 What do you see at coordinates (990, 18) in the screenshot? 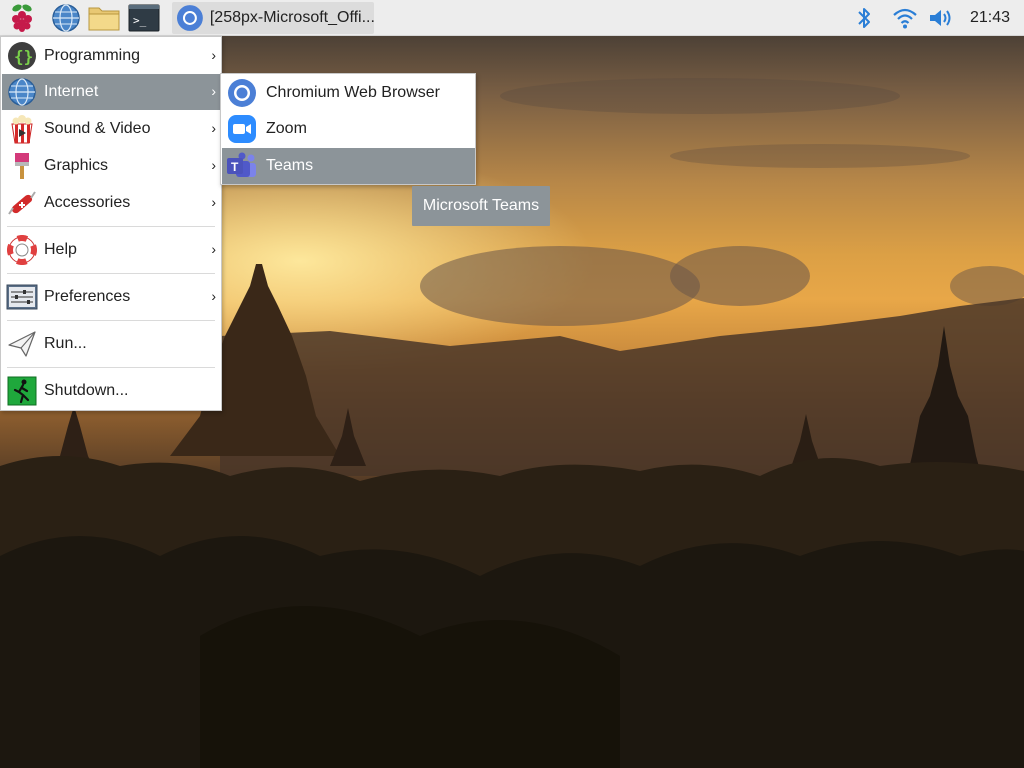
I see `clock: 21:43` at bounding box center [990, 18].